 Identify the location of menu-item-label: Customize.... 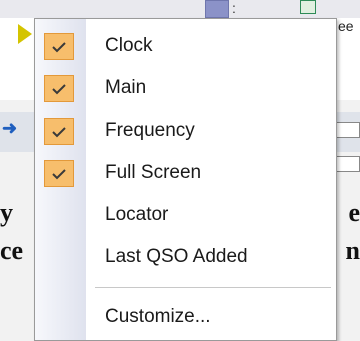
(158, 316).